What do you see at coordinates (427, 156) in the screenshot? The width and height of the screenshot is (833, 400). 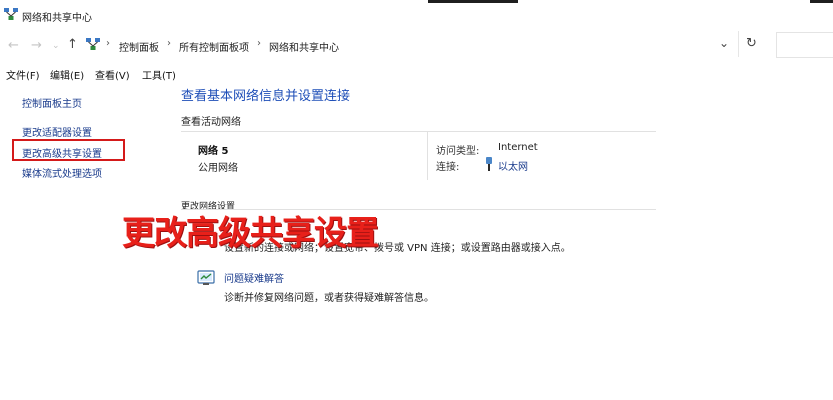 I see `vertical-divider` at bounding box center [427, 156].